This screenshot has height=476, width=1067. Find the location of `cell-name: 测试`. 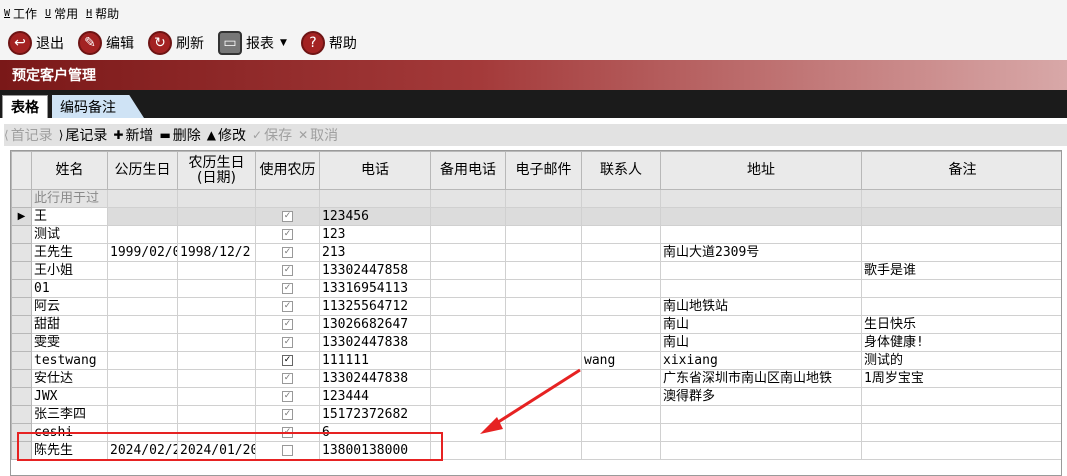

cell-name: 测试 is located at coordinates (69, 234).